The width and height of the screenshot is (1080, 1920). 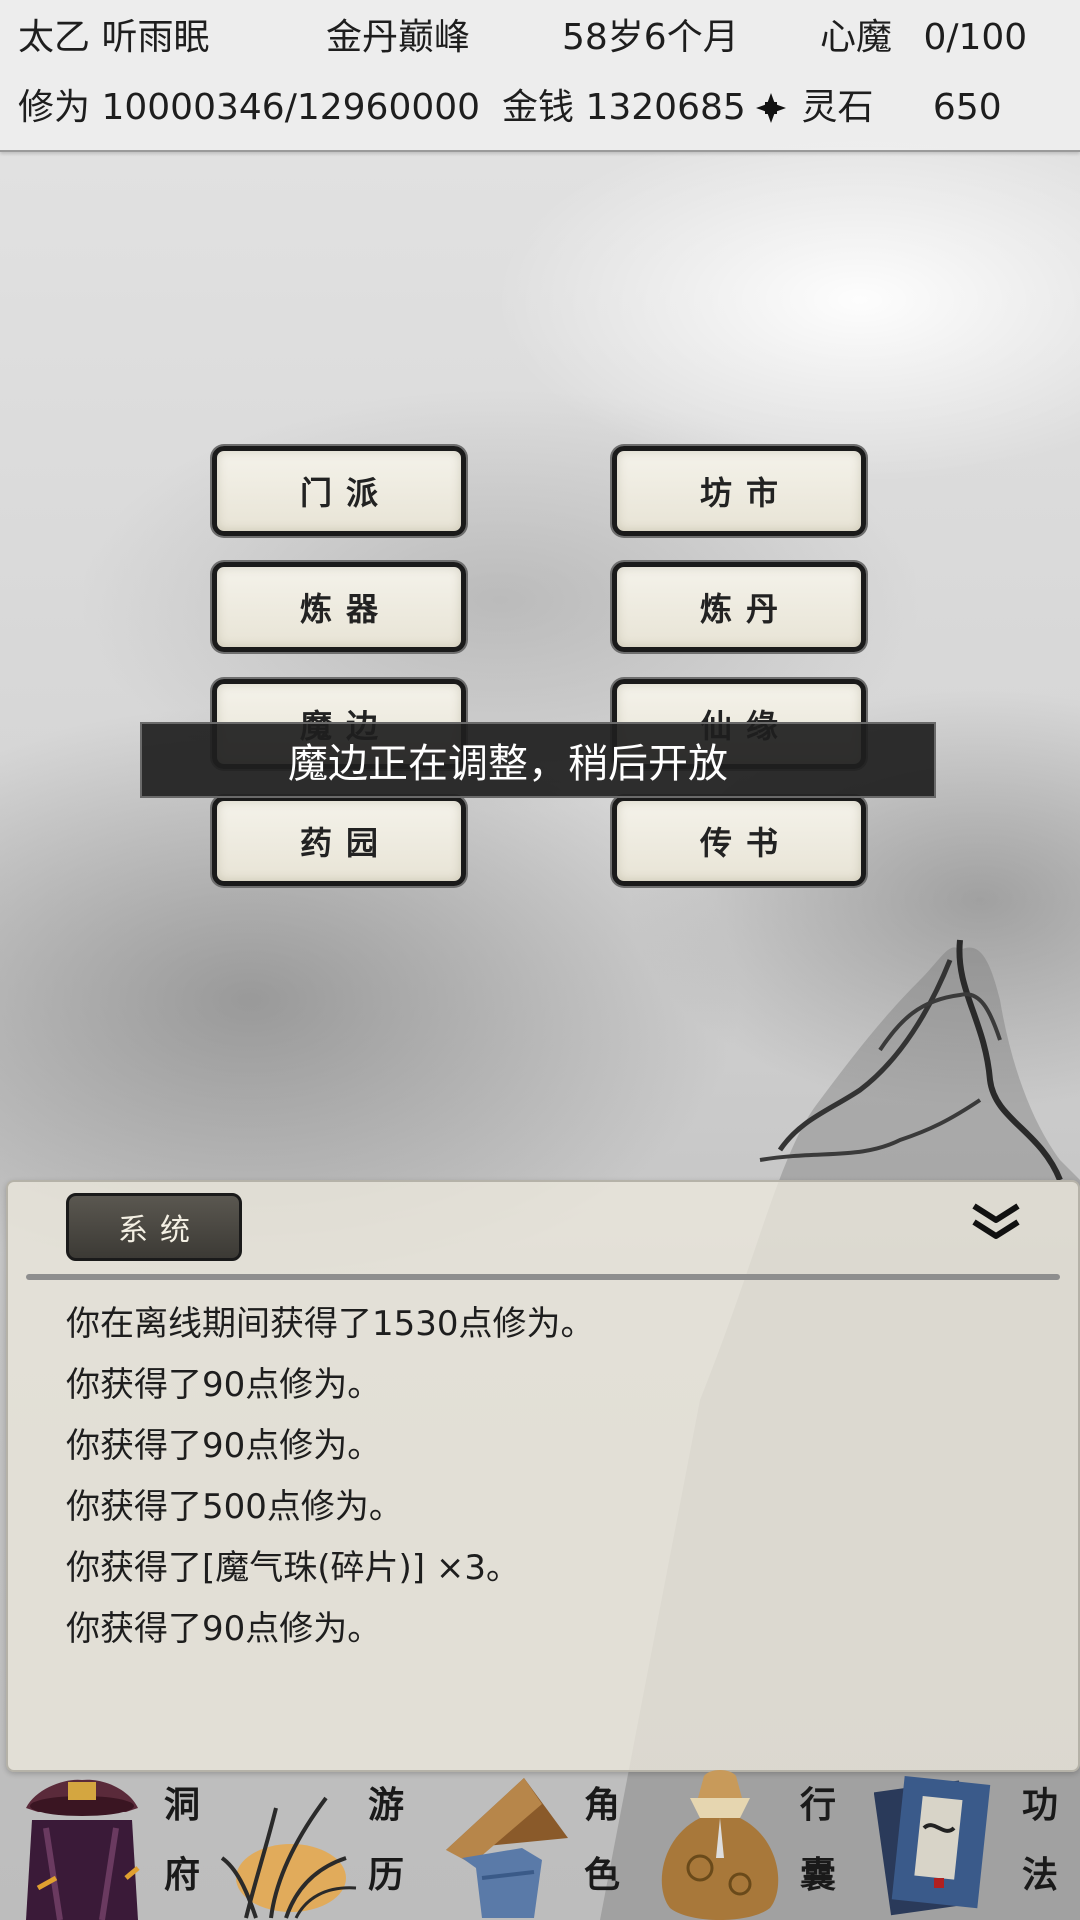 I want to click on spirit-stone-label: 灵石, so click(x=837, y=107).